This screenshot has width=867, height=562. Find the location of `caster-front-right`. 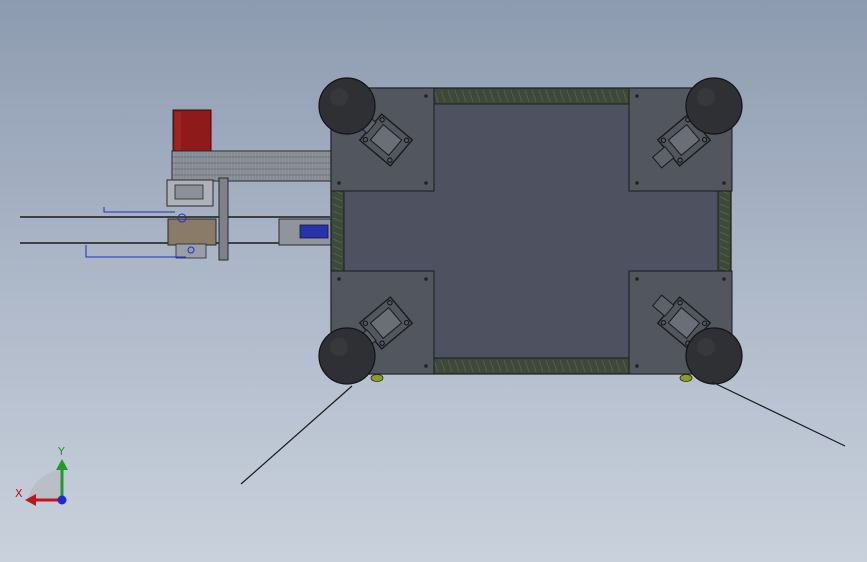

caster-front-right is located at coordinates (685, 134).